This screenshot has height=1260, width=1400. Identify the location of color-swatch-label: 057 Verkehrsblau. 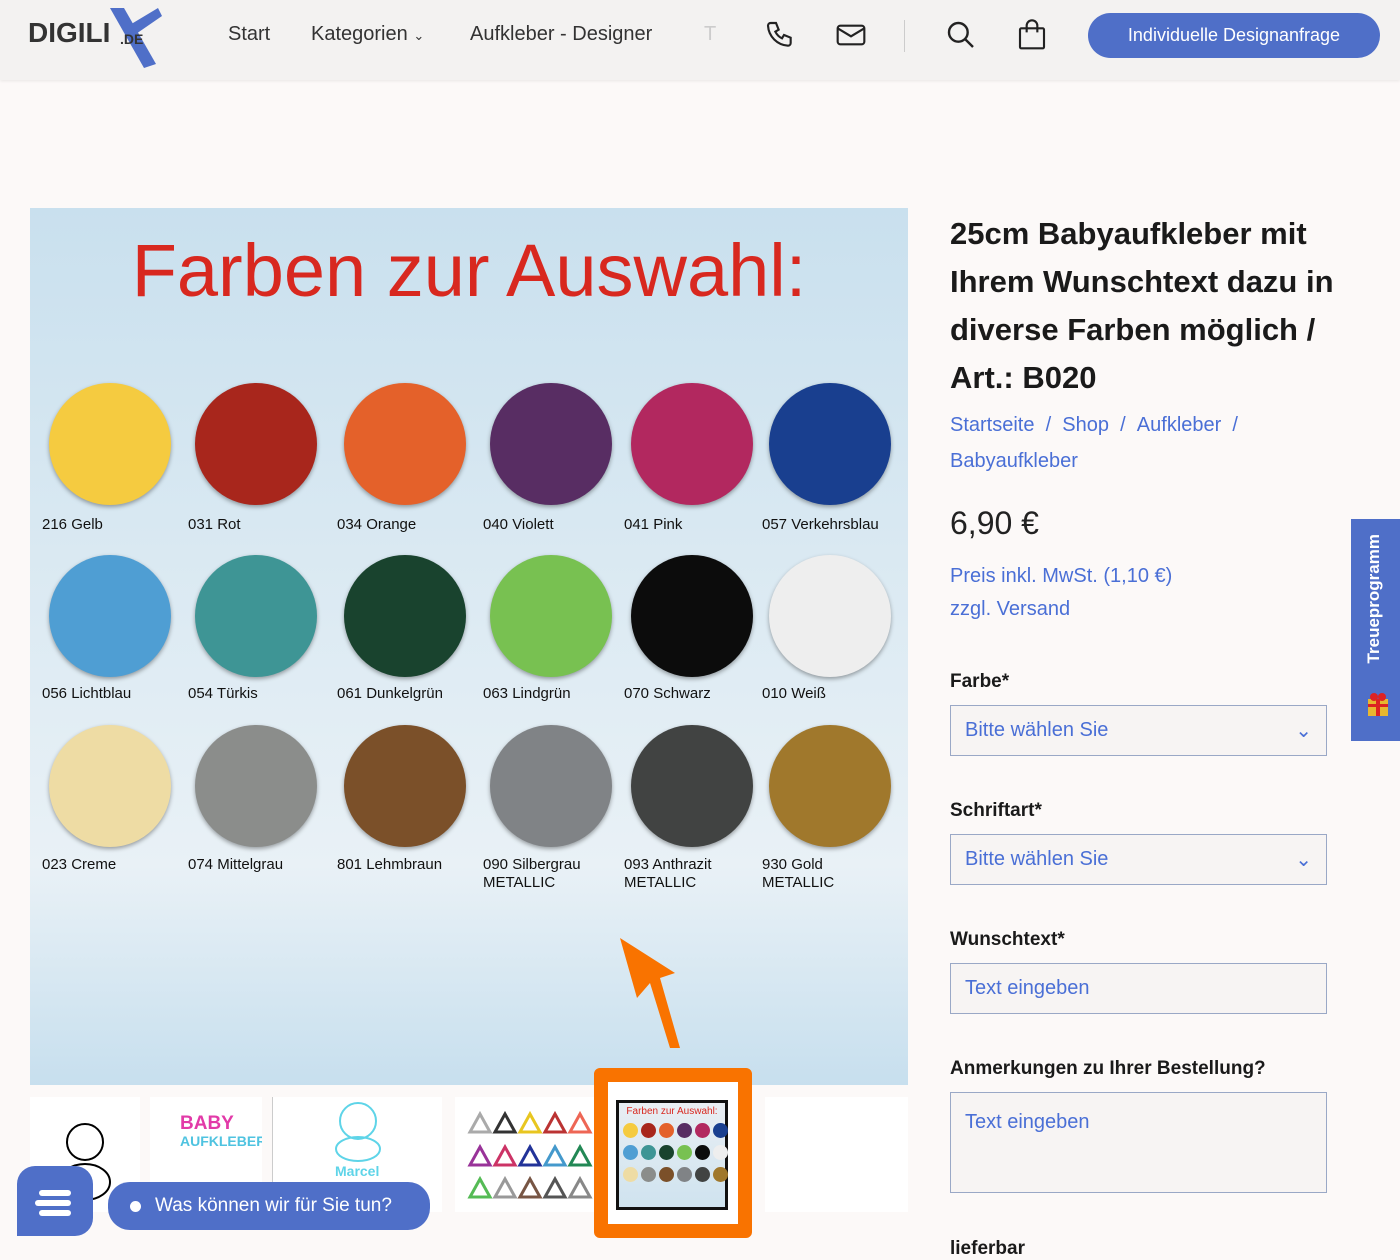
(820, 524).